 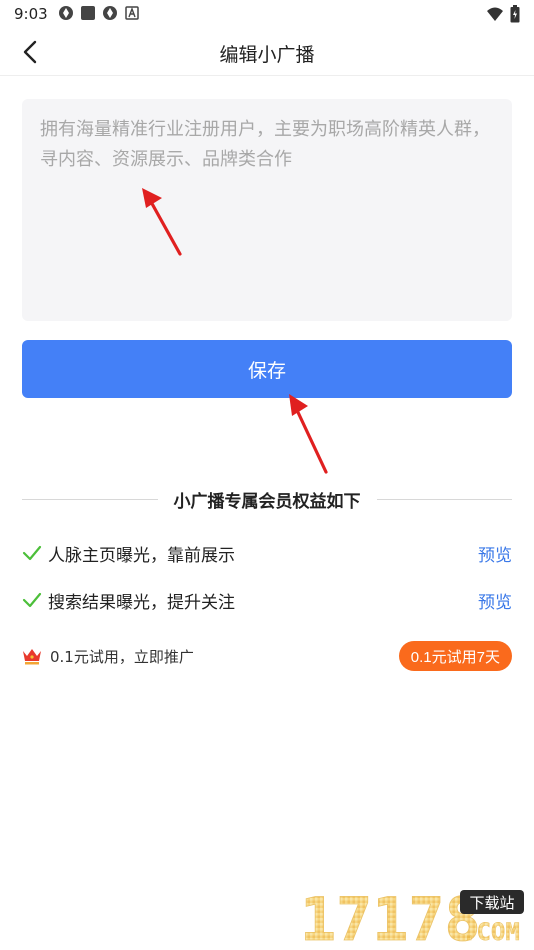 What do you see at coordinates (491, 903) in the screenshot?
I see `svg-text: 下载站` at bounding box center [491, 903].